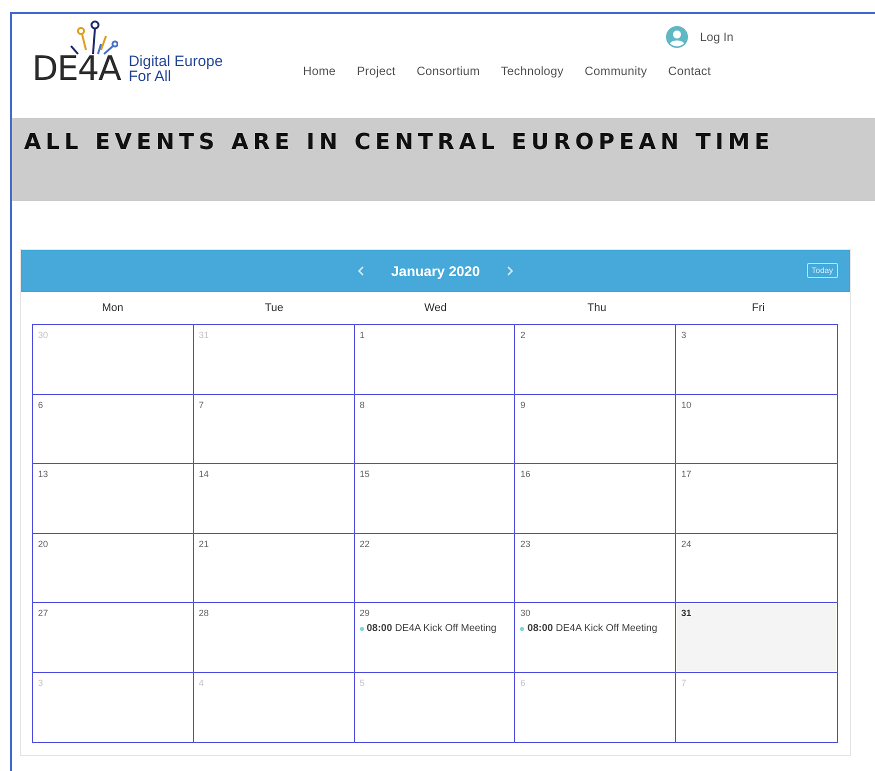 The image size is (875, 771). Describe the element at coordinates (435, 568) in the screenshot. I see `day-cell: 22` at that location.